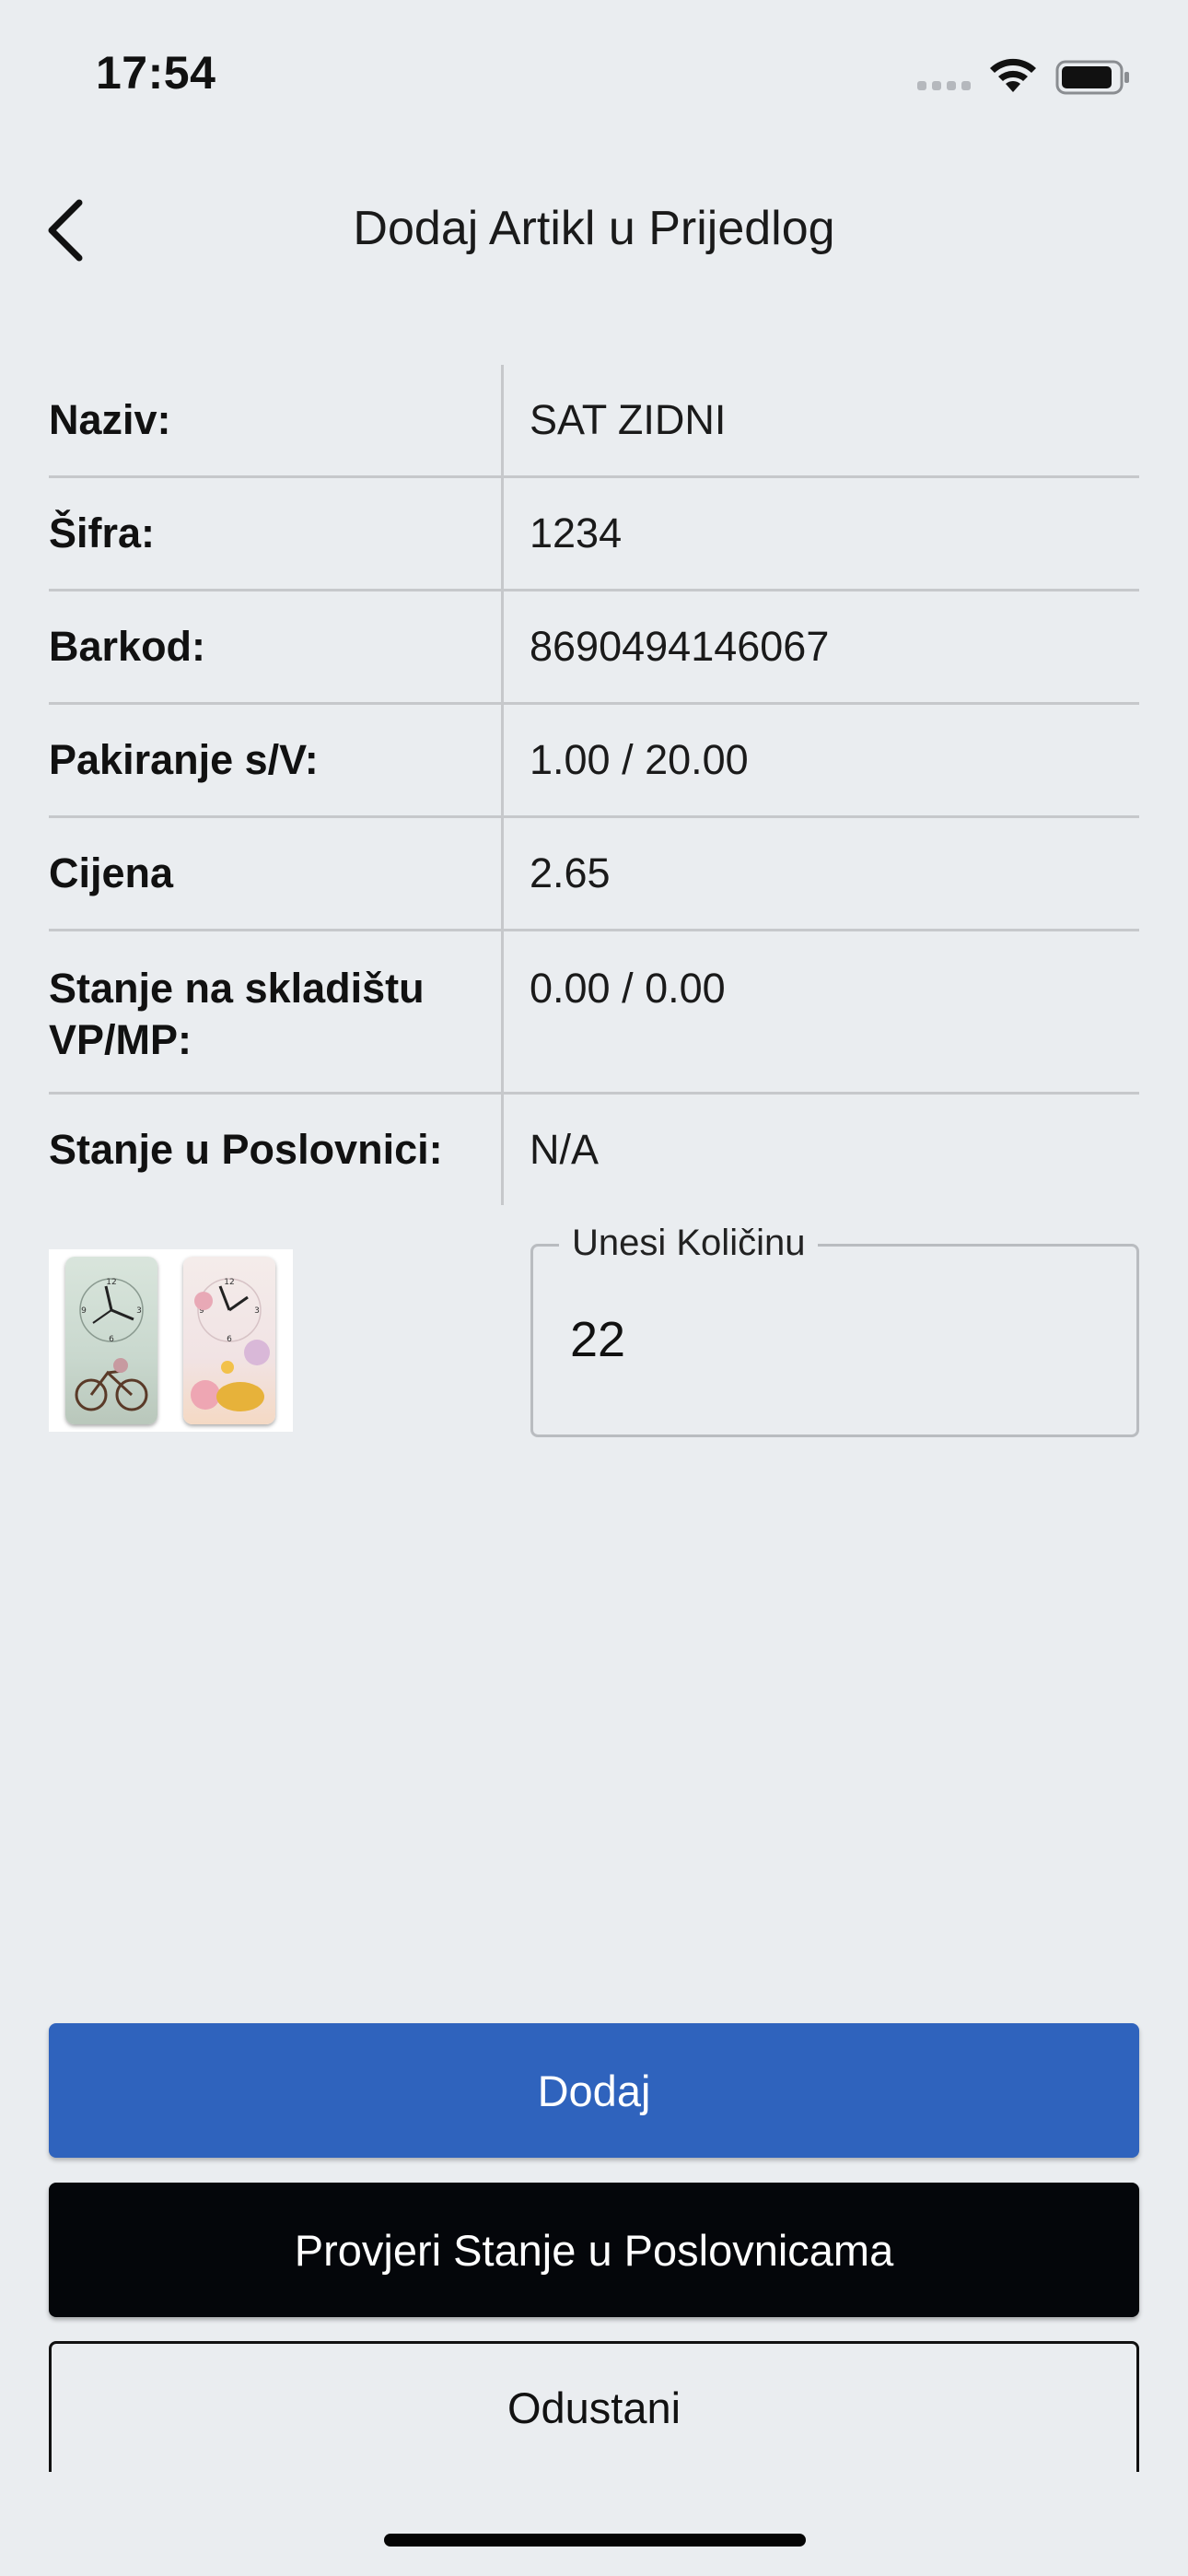 The width and height of the screenshot is (1188, 2576). I want to click on product-image: 12 3 6 9 12 3 6 9, so click(171, 1340).